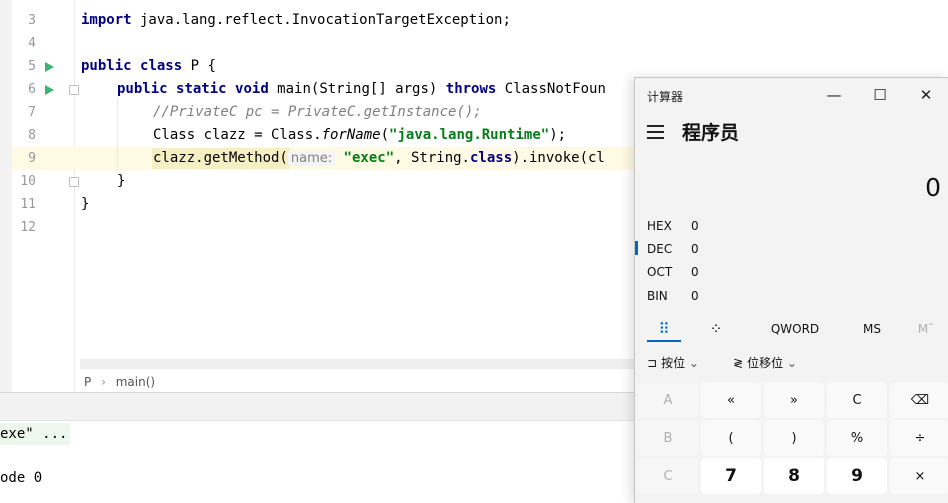  Describe the element at coordinates (87, 382) in the screenshot. I see `breadcrumb-class: P` at that location.